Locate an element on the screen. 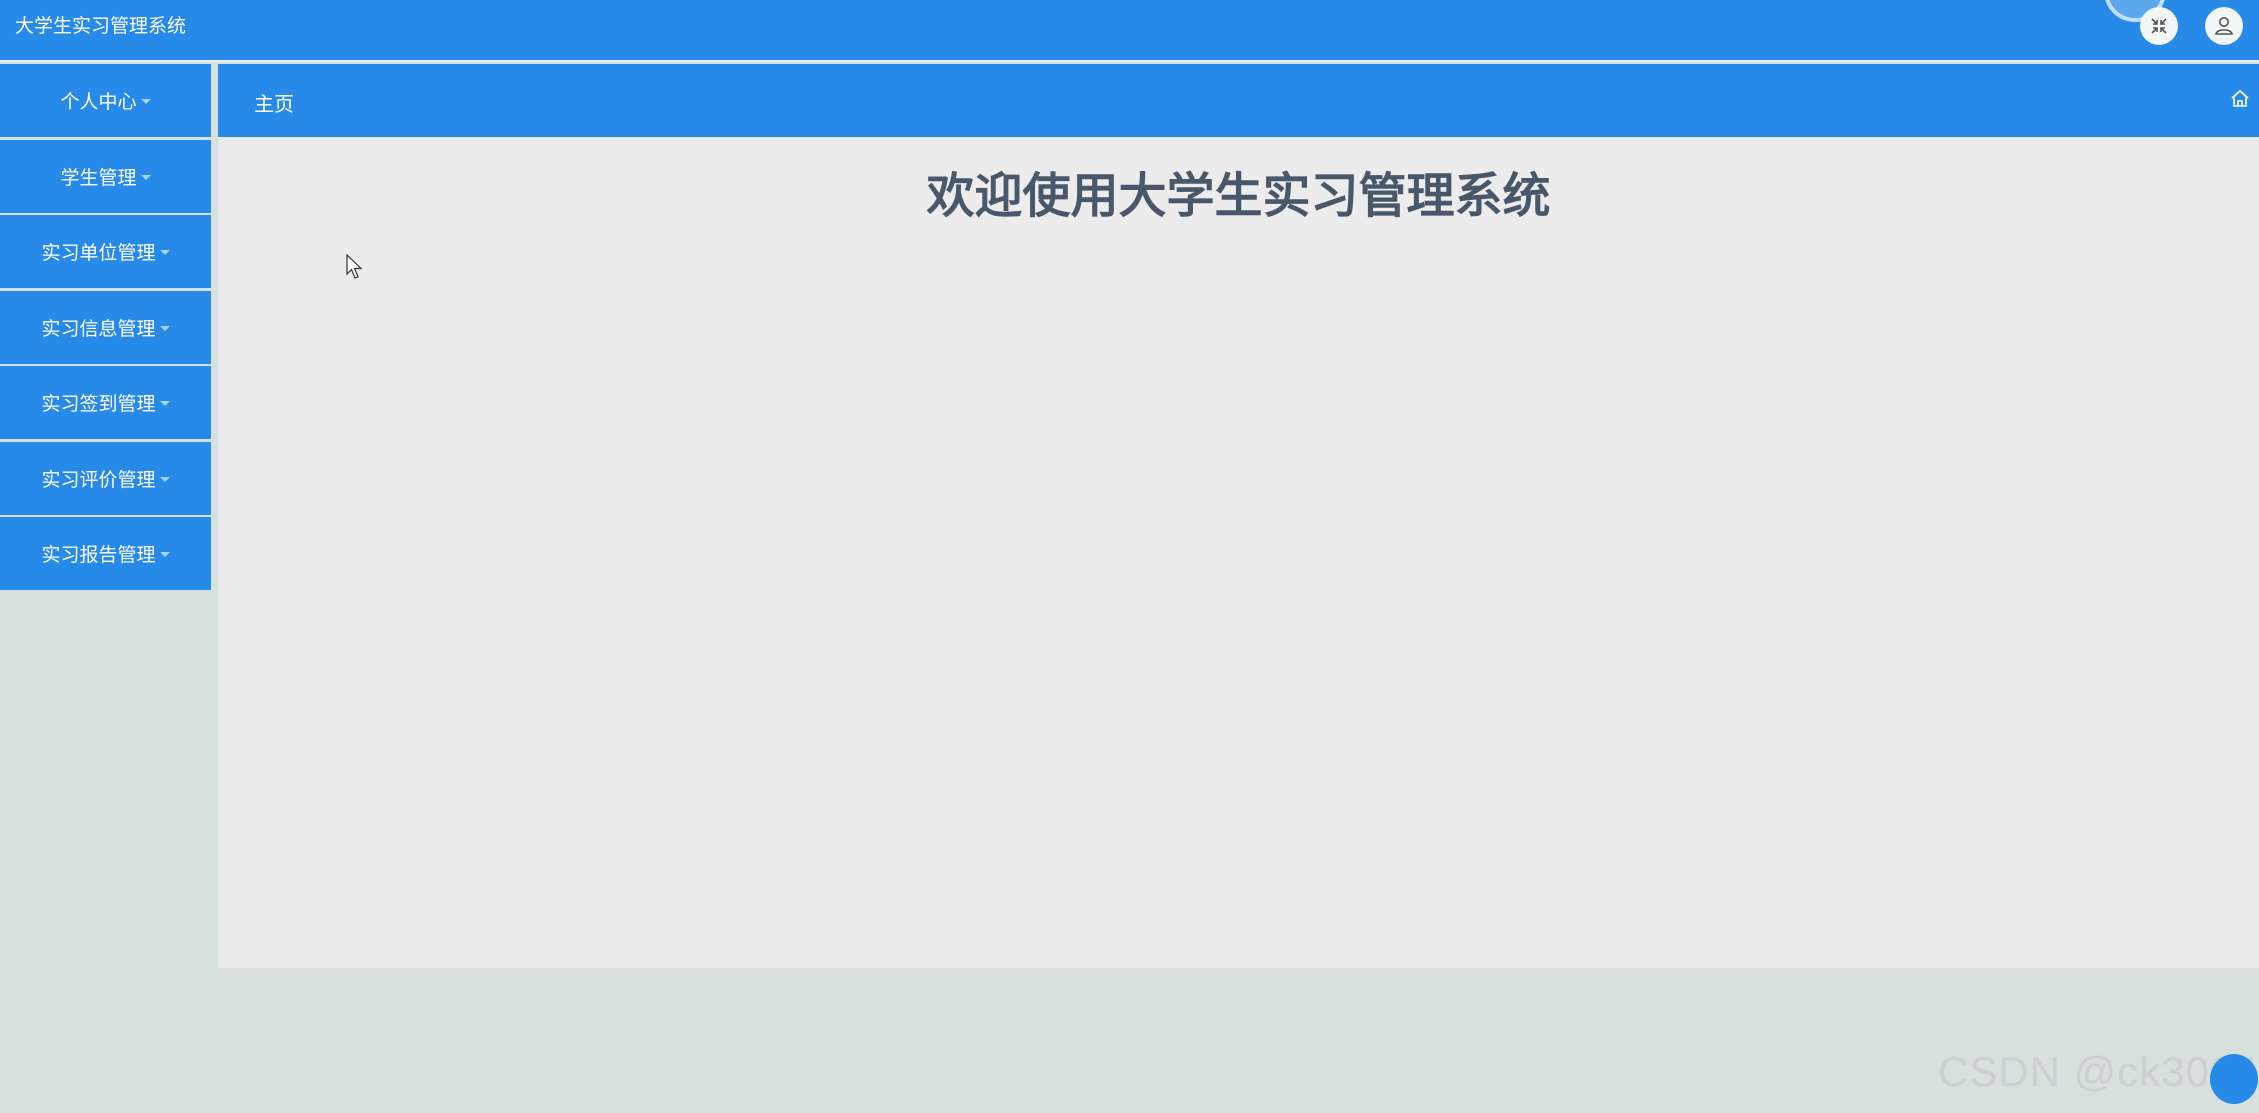 The image size is (2259, 1113). sidebar-item-label: 学生管理 is located at coordinates (98, 177).